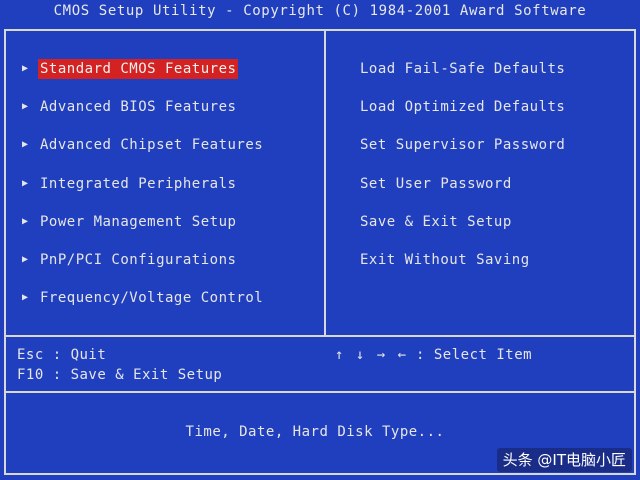 The height and width of the screenshot is (480, 640). I want to click on watermark: 头条 @IT电脑小匠, so click(564, 460).